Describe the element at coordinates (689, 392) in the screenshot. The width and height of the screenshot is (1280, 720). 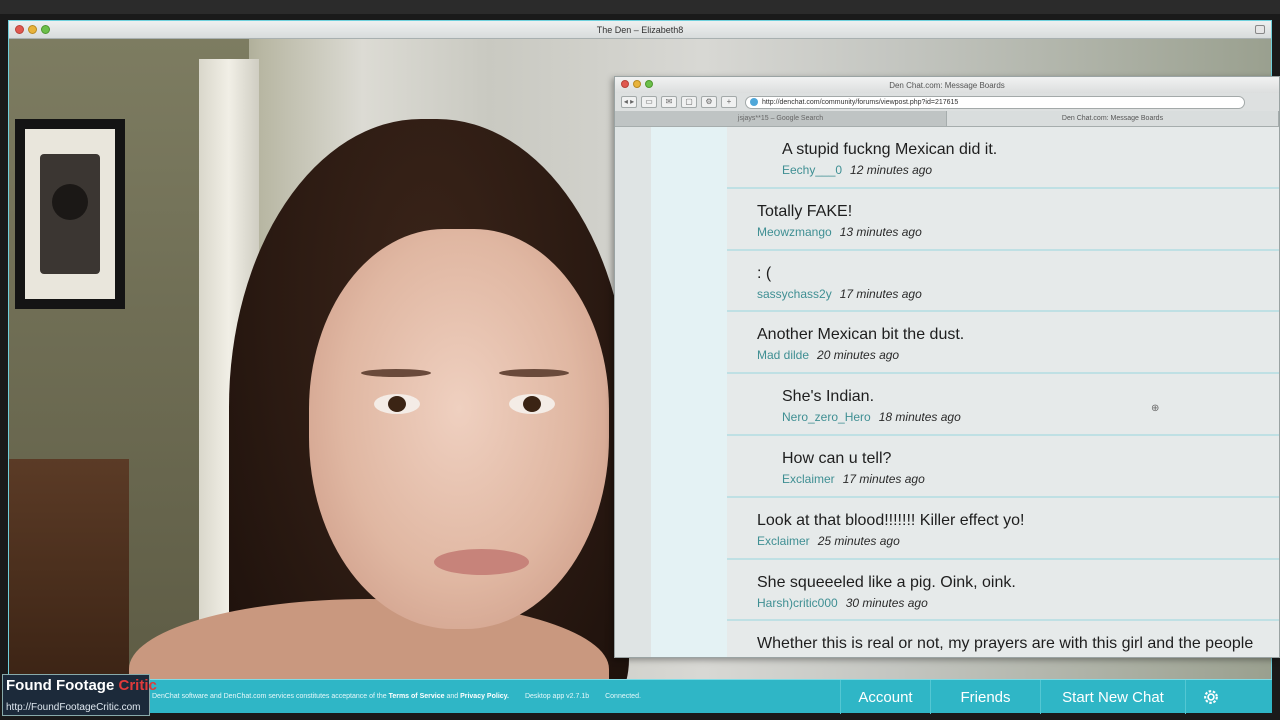
I see `page-gutter` at that location.